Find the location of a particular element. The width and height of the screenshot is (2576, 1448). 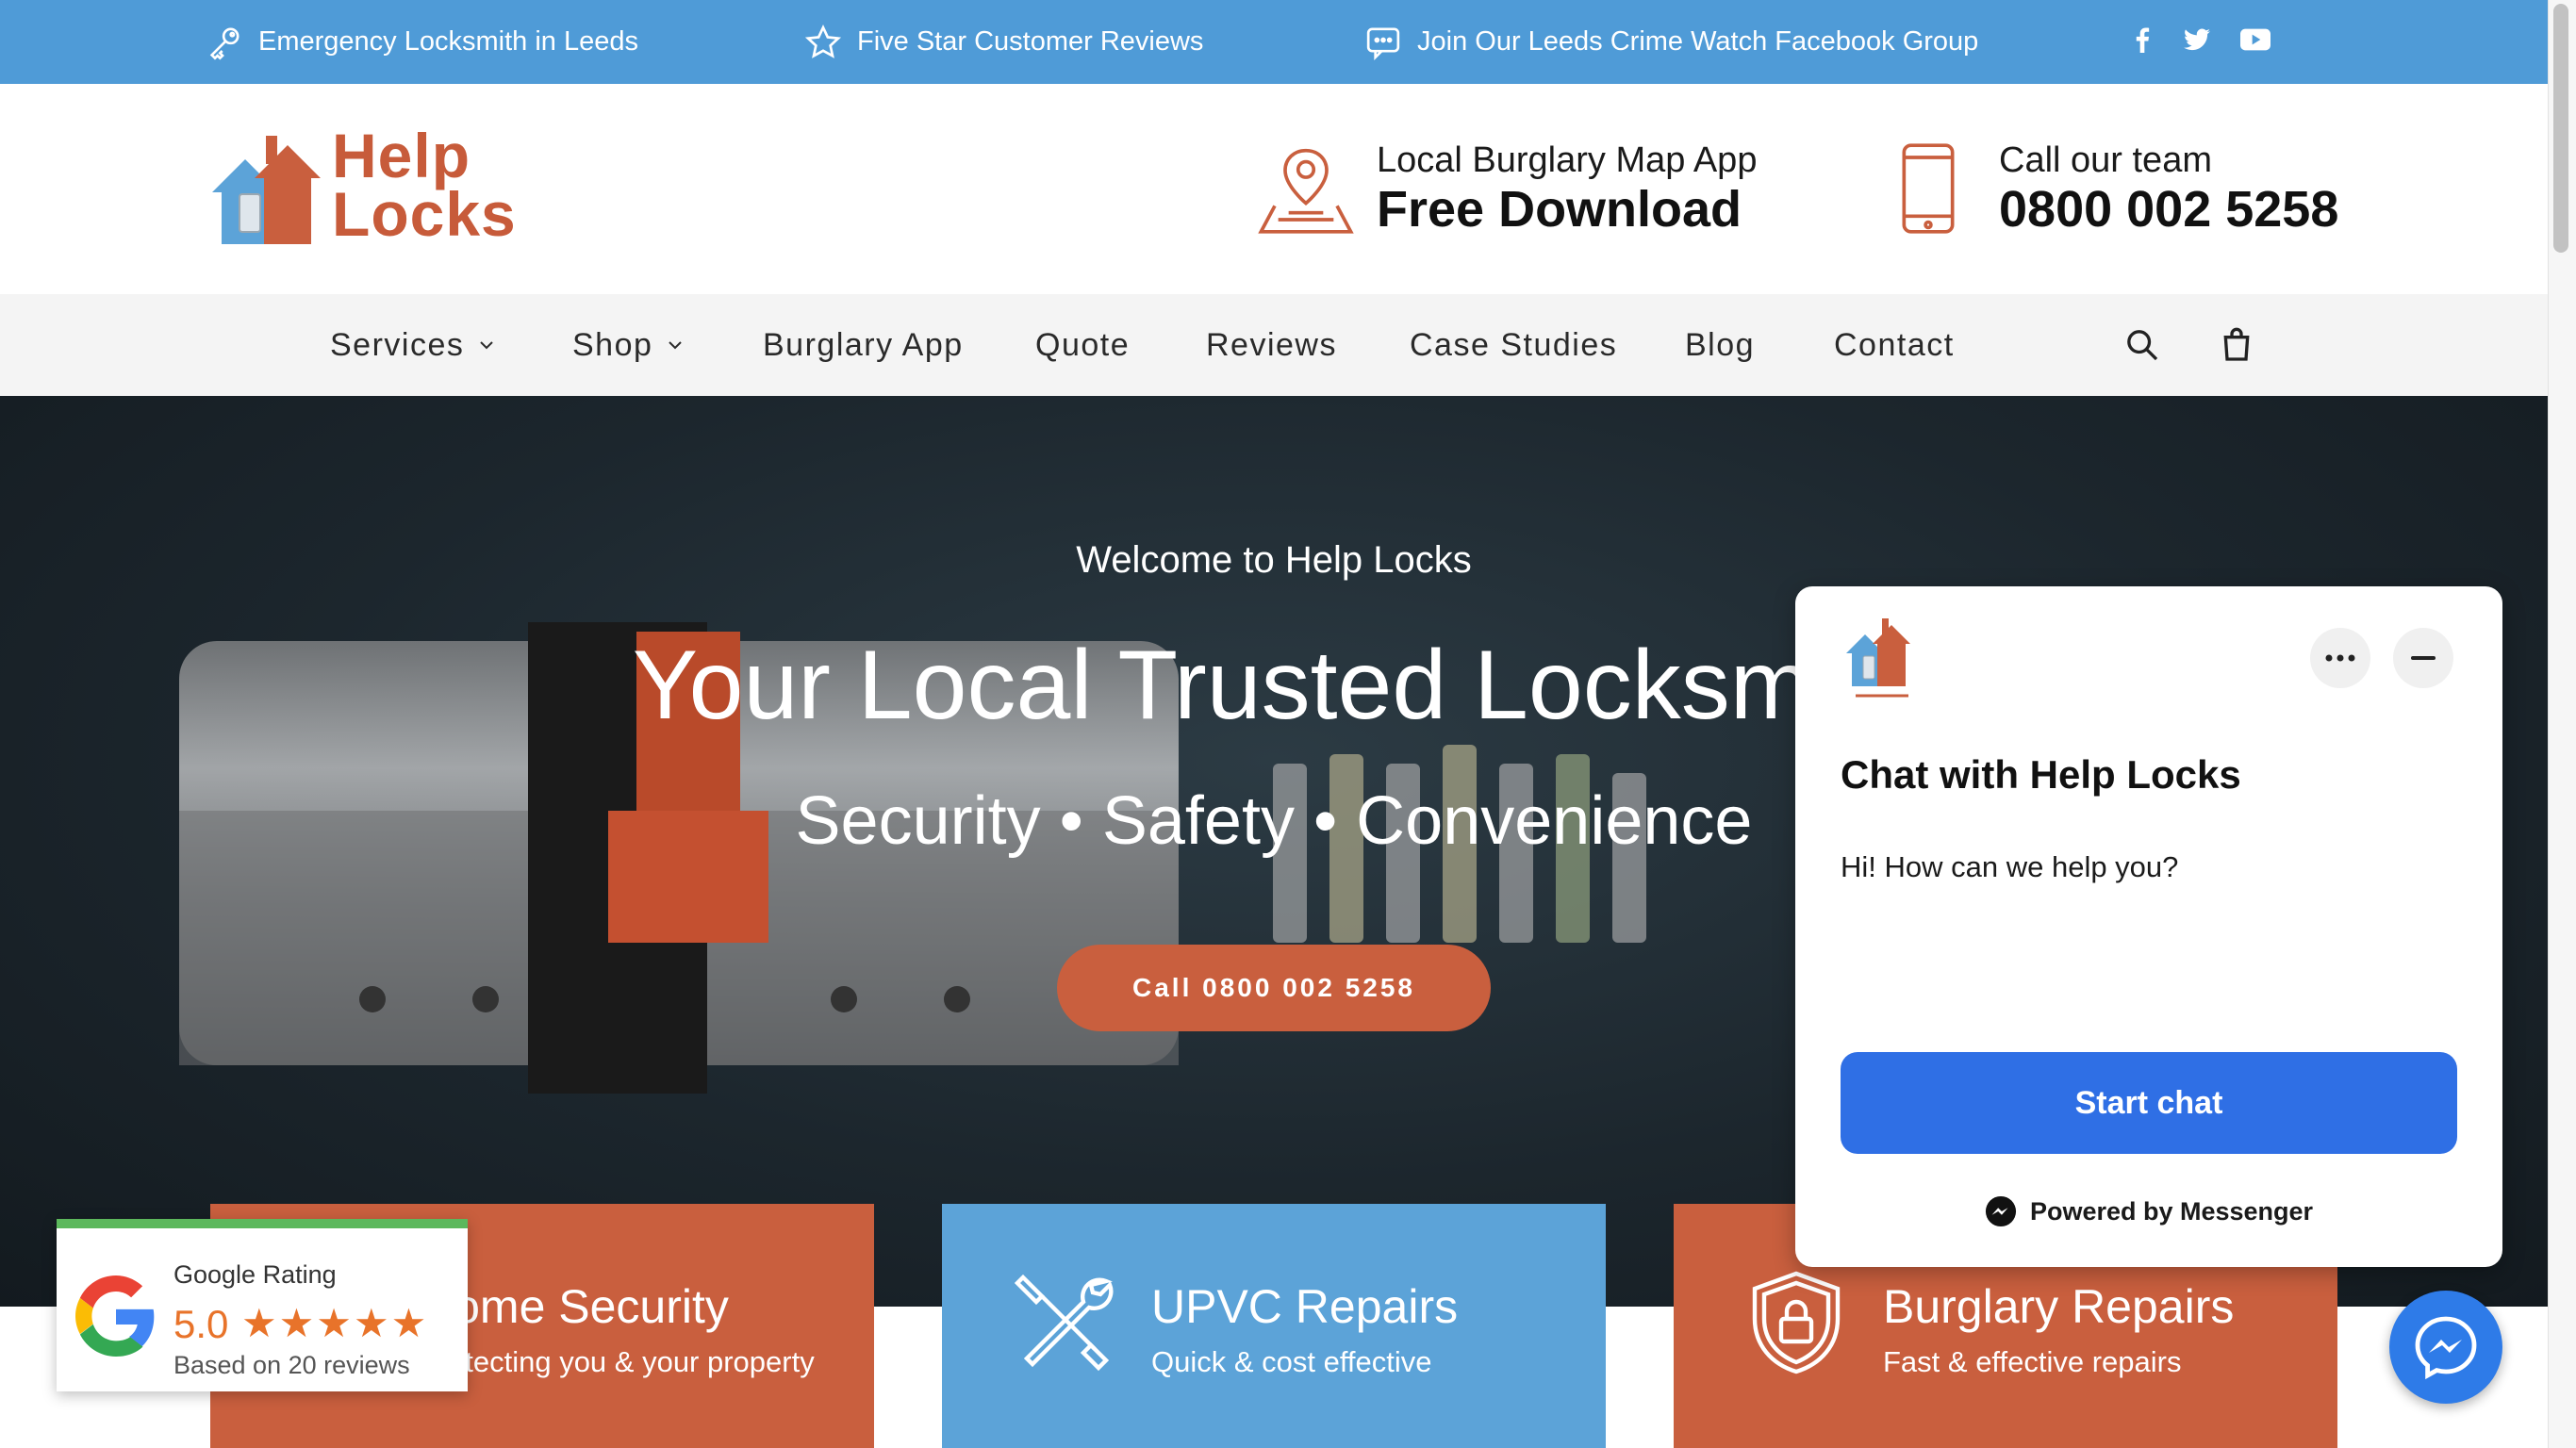

card-subtitle: Protecting you & your property is located at coordinates (617, 1361).